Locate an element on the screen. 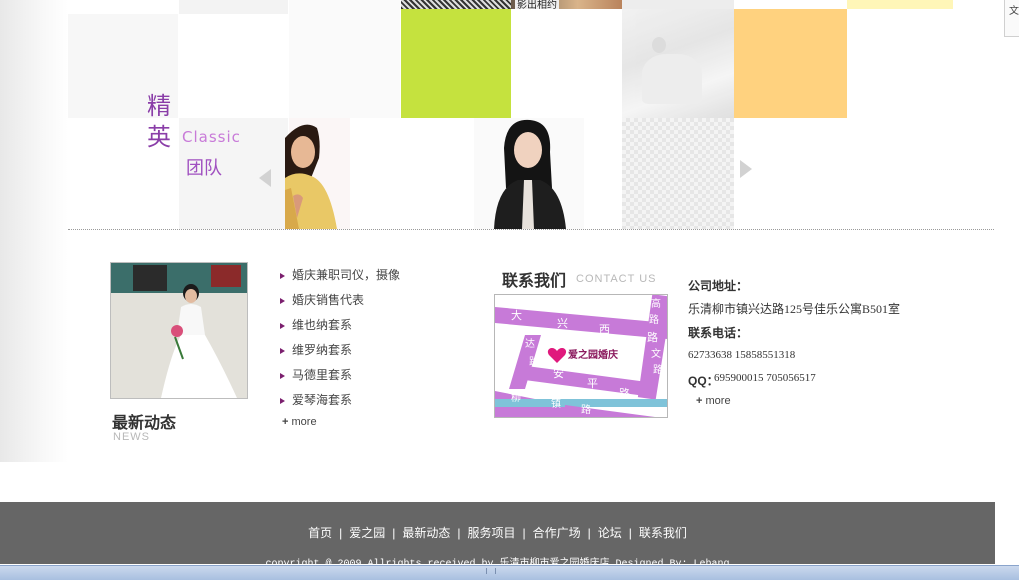 This screenshot has width=1019, height=580. map-brand-label: 爱之园婚庆 is located at coordinates (593, 355).